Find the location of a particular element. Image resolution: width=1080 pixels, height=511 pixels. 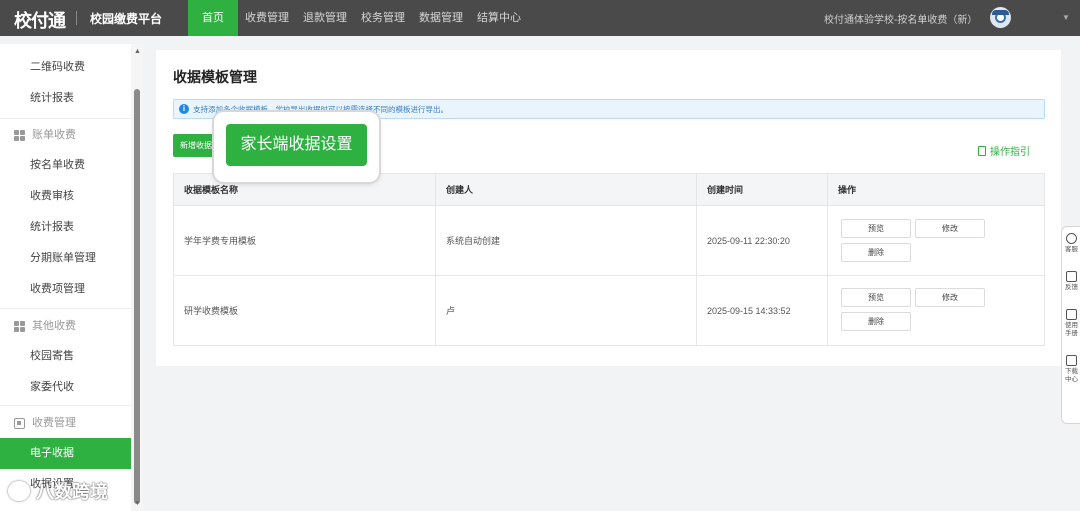

sidebar-item-fee-review: 收费审核 is located at coordinates (65, 196).